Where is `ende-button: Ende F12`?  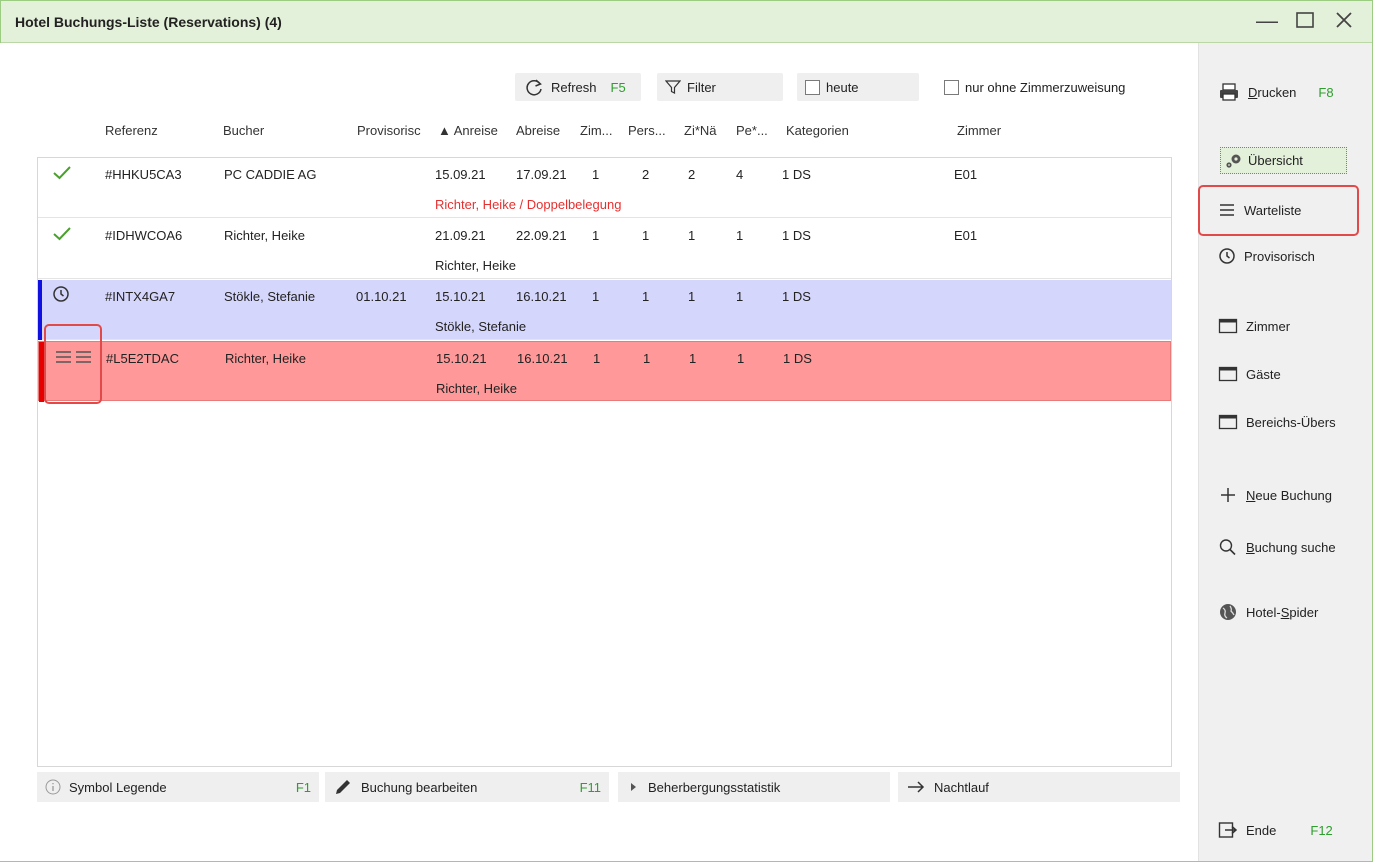
ende-button: Ende F12 is located at coordinates (1275, 830).